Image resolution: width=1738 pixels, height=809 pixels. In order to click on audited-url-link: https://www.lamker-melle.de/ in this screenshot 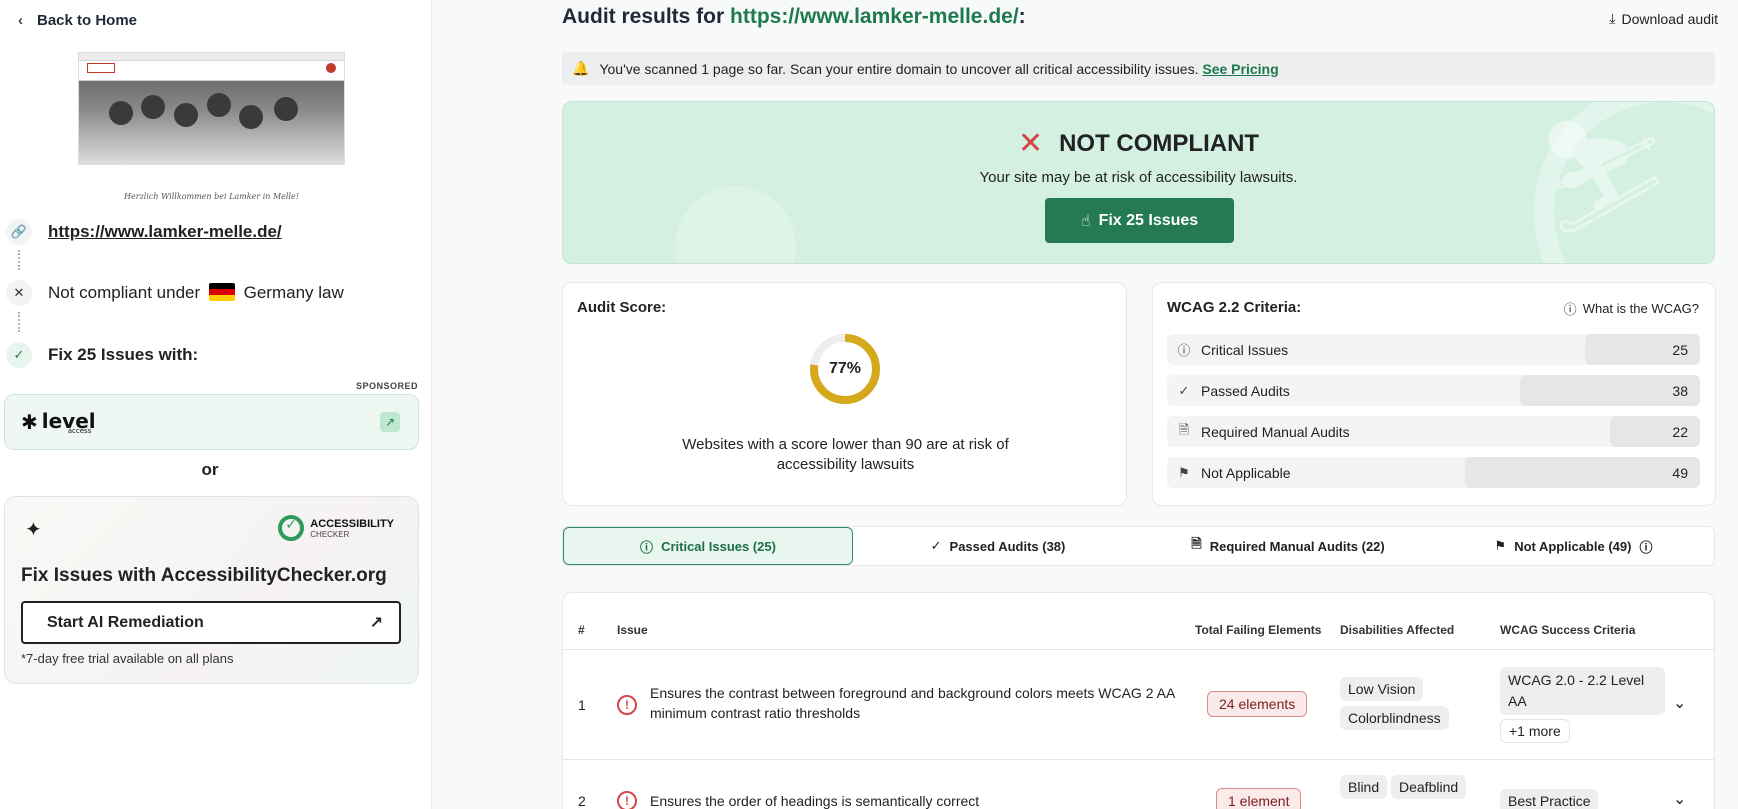, I will do `click(874, 16)`.